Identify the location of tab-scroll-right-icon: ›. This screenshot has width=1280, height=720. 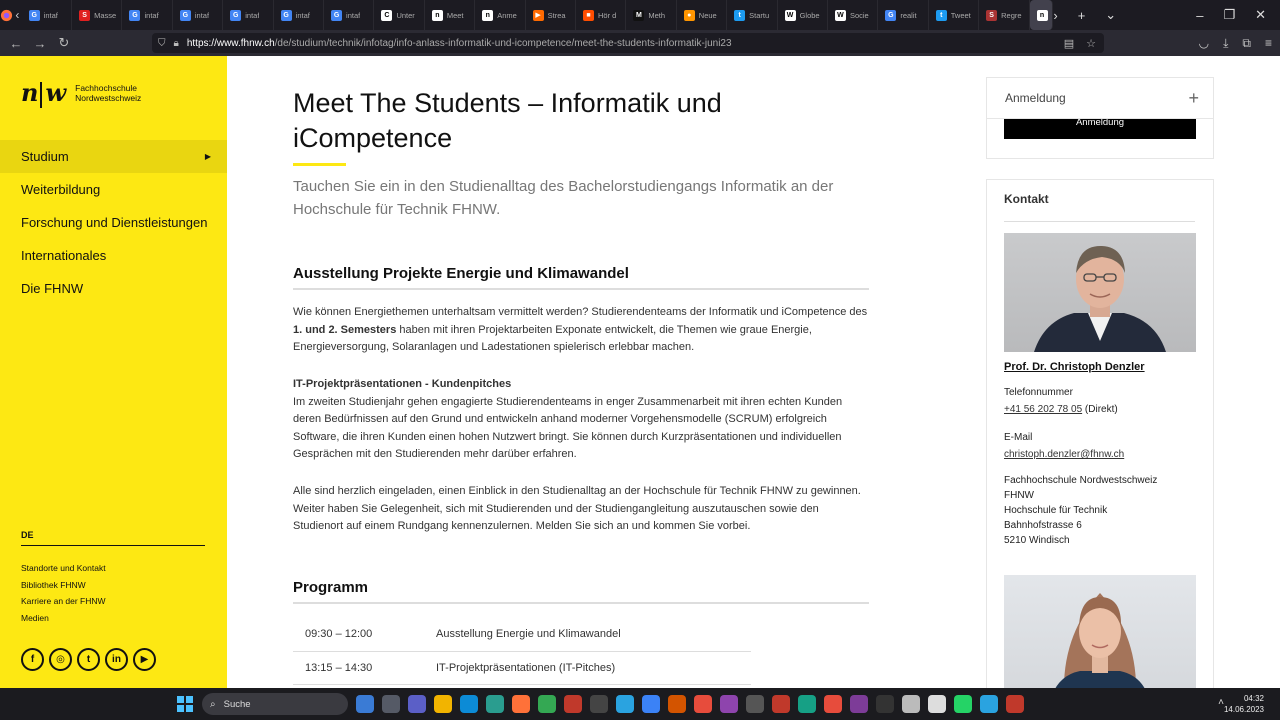
(1055, 15).